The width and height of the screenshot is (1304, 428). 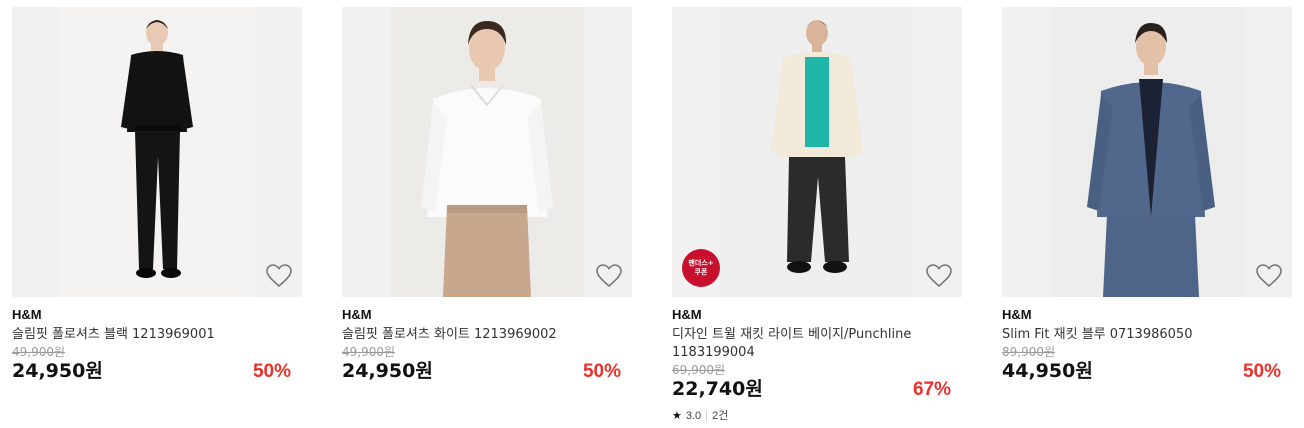 I want to click on original-price: 89,900원, so click(x=1029, y=352).